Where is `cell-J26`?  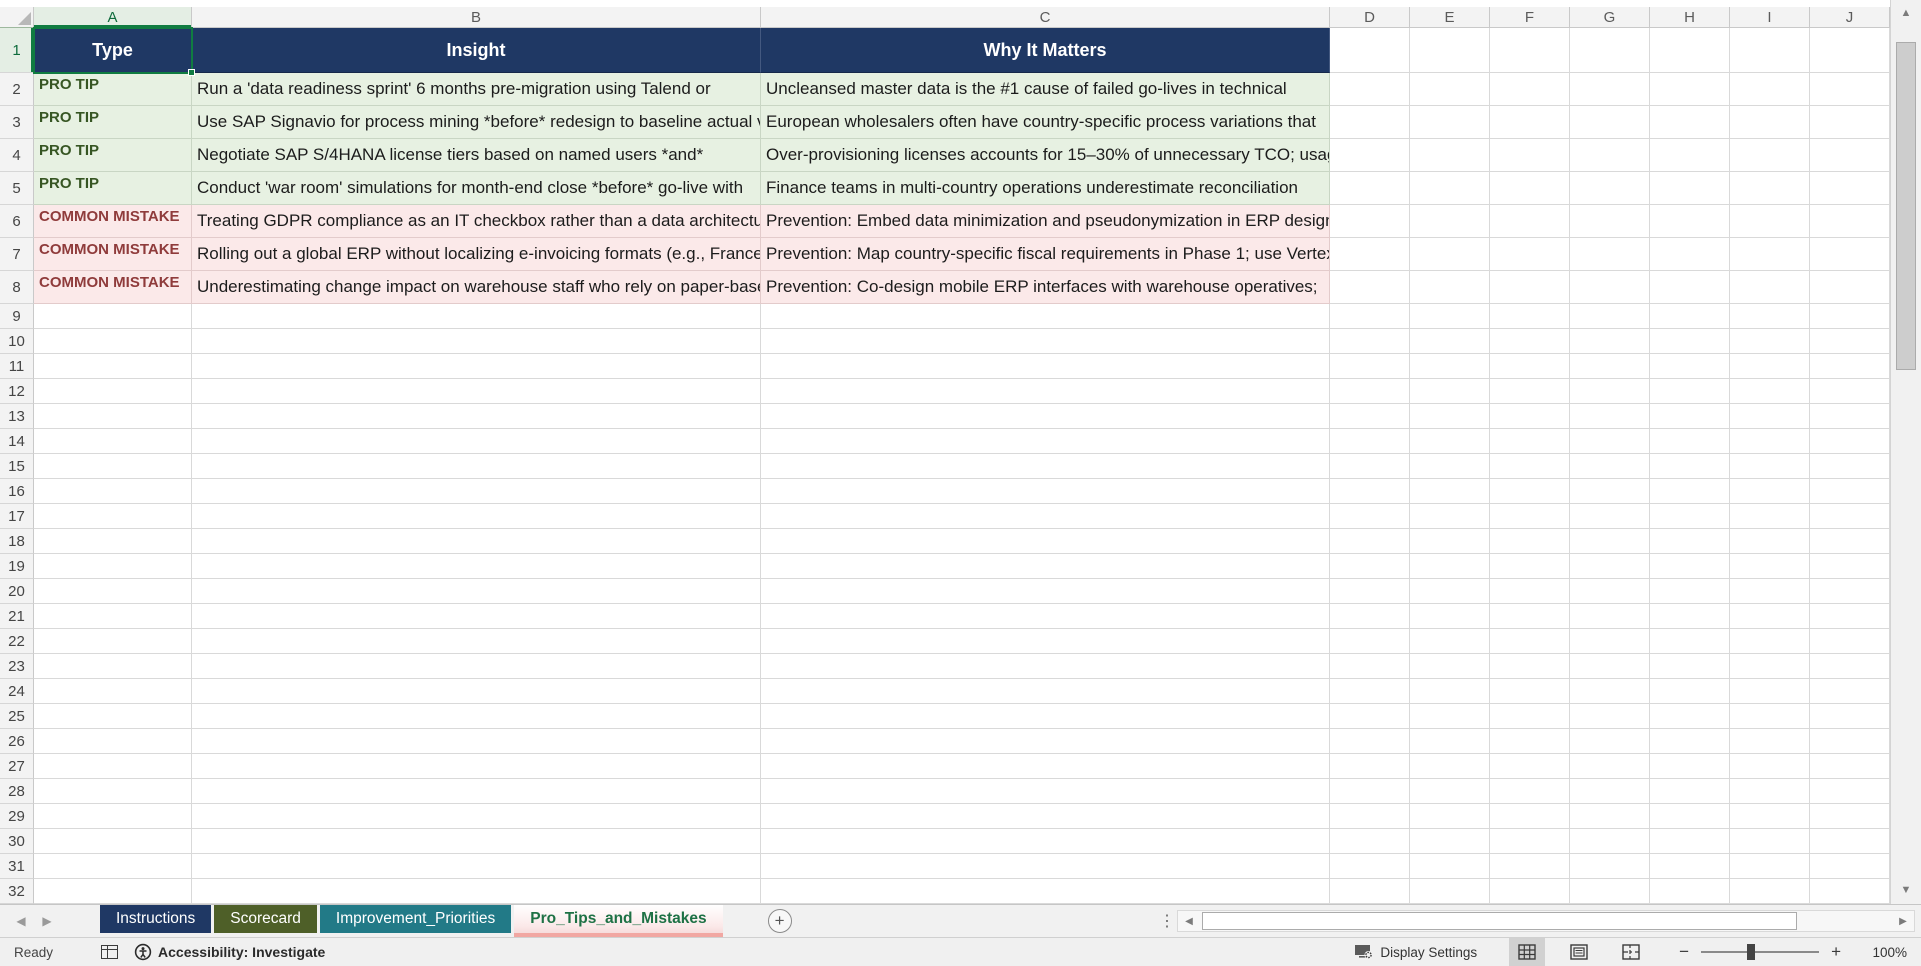 cell-J26 is located at coordinates (1850, 741).